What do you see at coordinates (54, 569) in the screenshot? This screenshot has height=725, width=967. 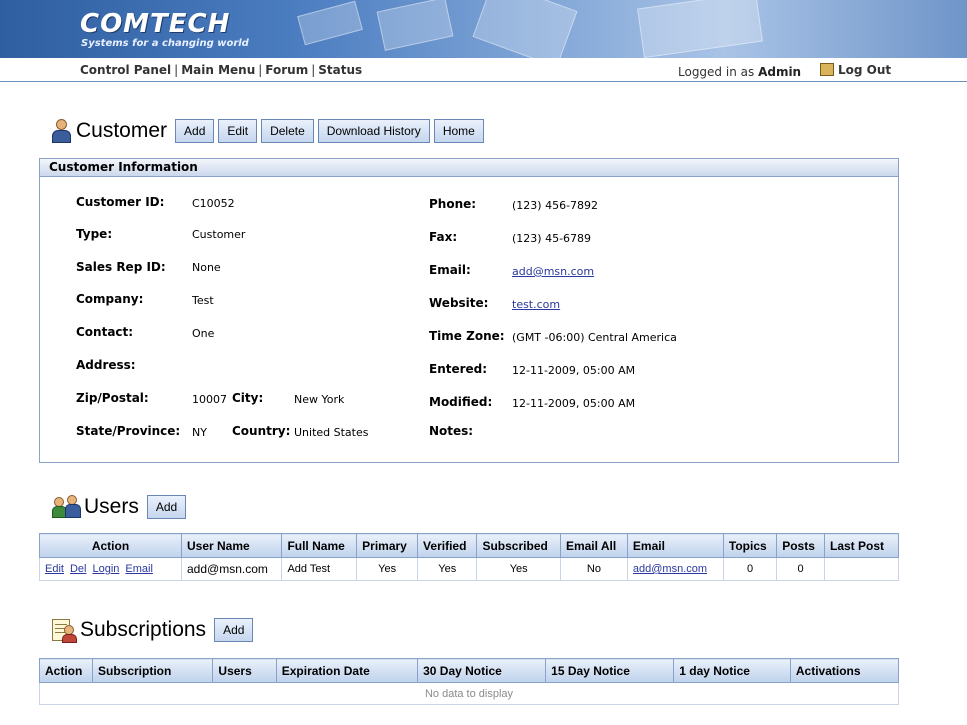 I see `row-edit-link: Edit` at bounding box center [54, 569].